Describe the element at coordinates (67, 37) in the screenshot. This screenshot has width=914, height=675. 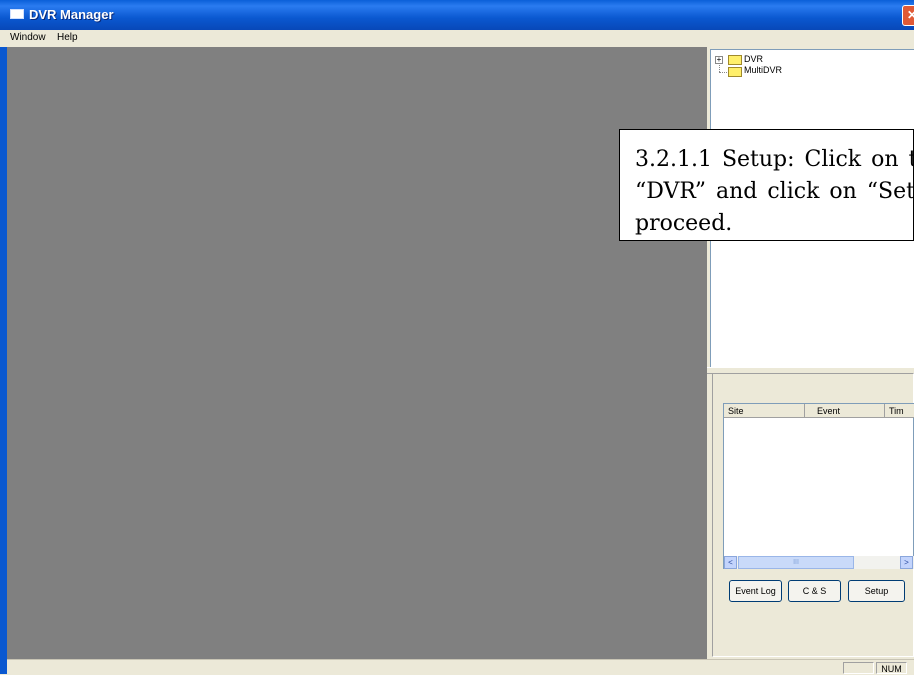
I see `menu-help: Help` at that location.